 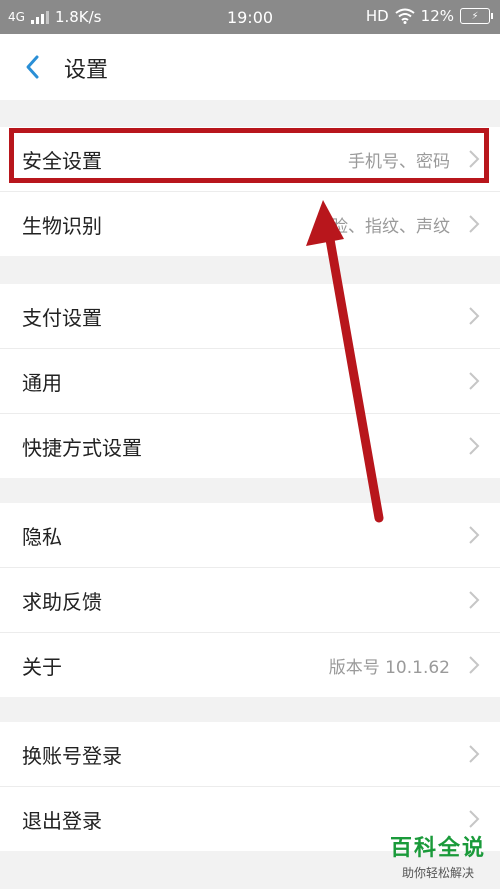 I want to click on watermark-logo: 百科全说 助你轻松解决, so click(x=438, y=855).